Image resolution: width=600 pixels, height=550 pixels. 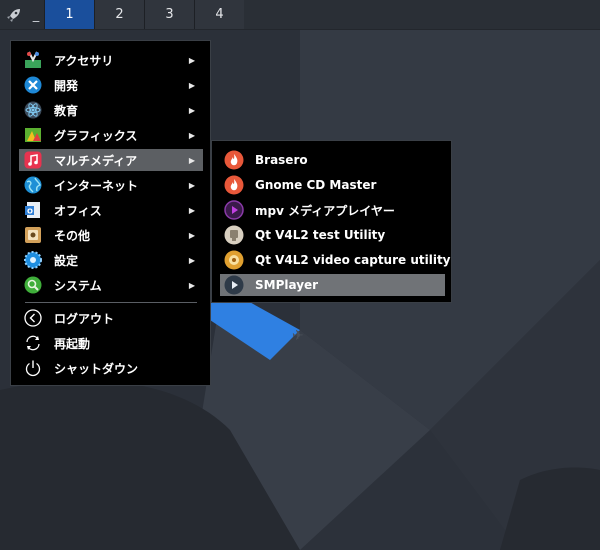 What do you see at coordinates (33, 318) in the screenshot?
I see `logout-icon` at bounding box center [33, 318].